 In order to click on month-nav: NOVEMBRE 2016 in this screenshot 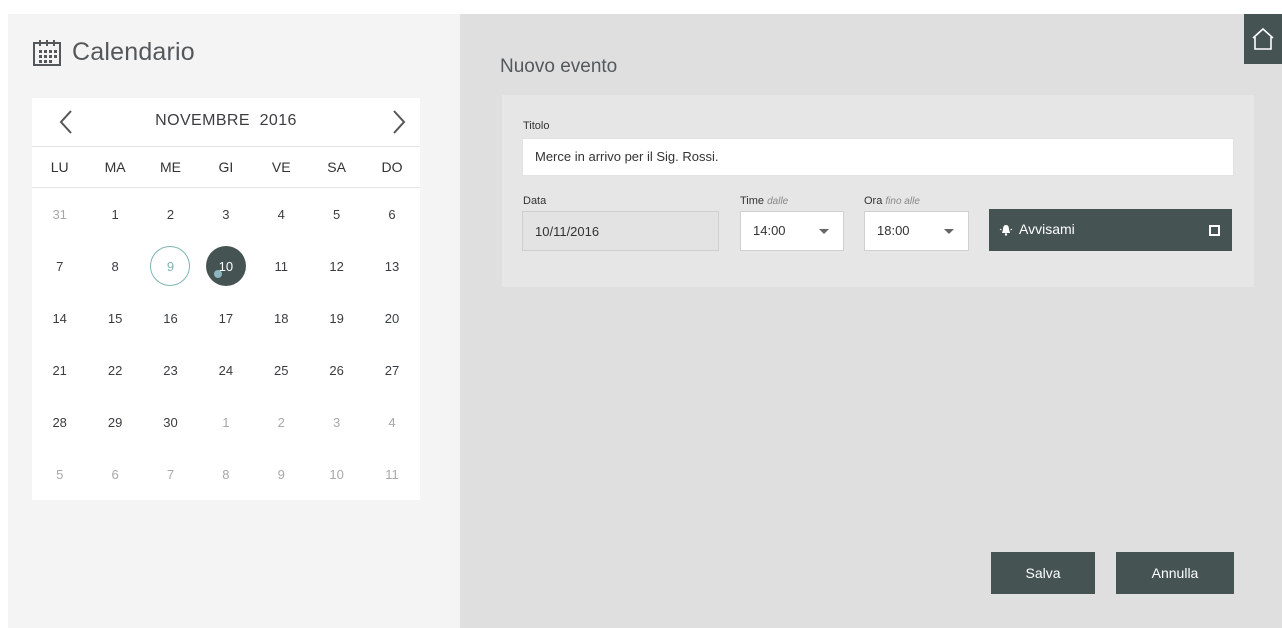, I will do `click(226, 122)`.